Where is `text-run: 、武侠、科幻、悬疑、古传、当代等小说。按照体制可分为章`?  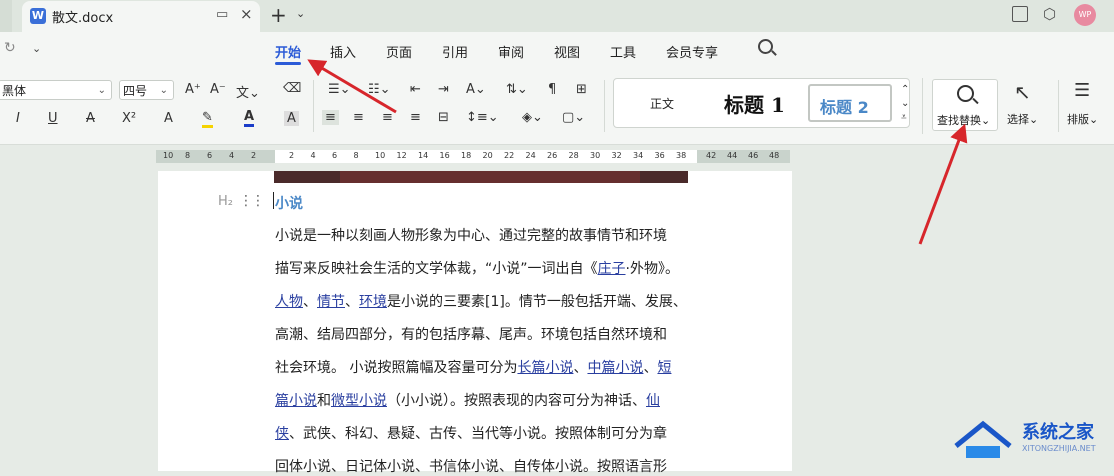
text-run: 、武侠、科幻、悬疑、古传、当代等小说。按照体制可分为章 is located at coordinates (478, 434).